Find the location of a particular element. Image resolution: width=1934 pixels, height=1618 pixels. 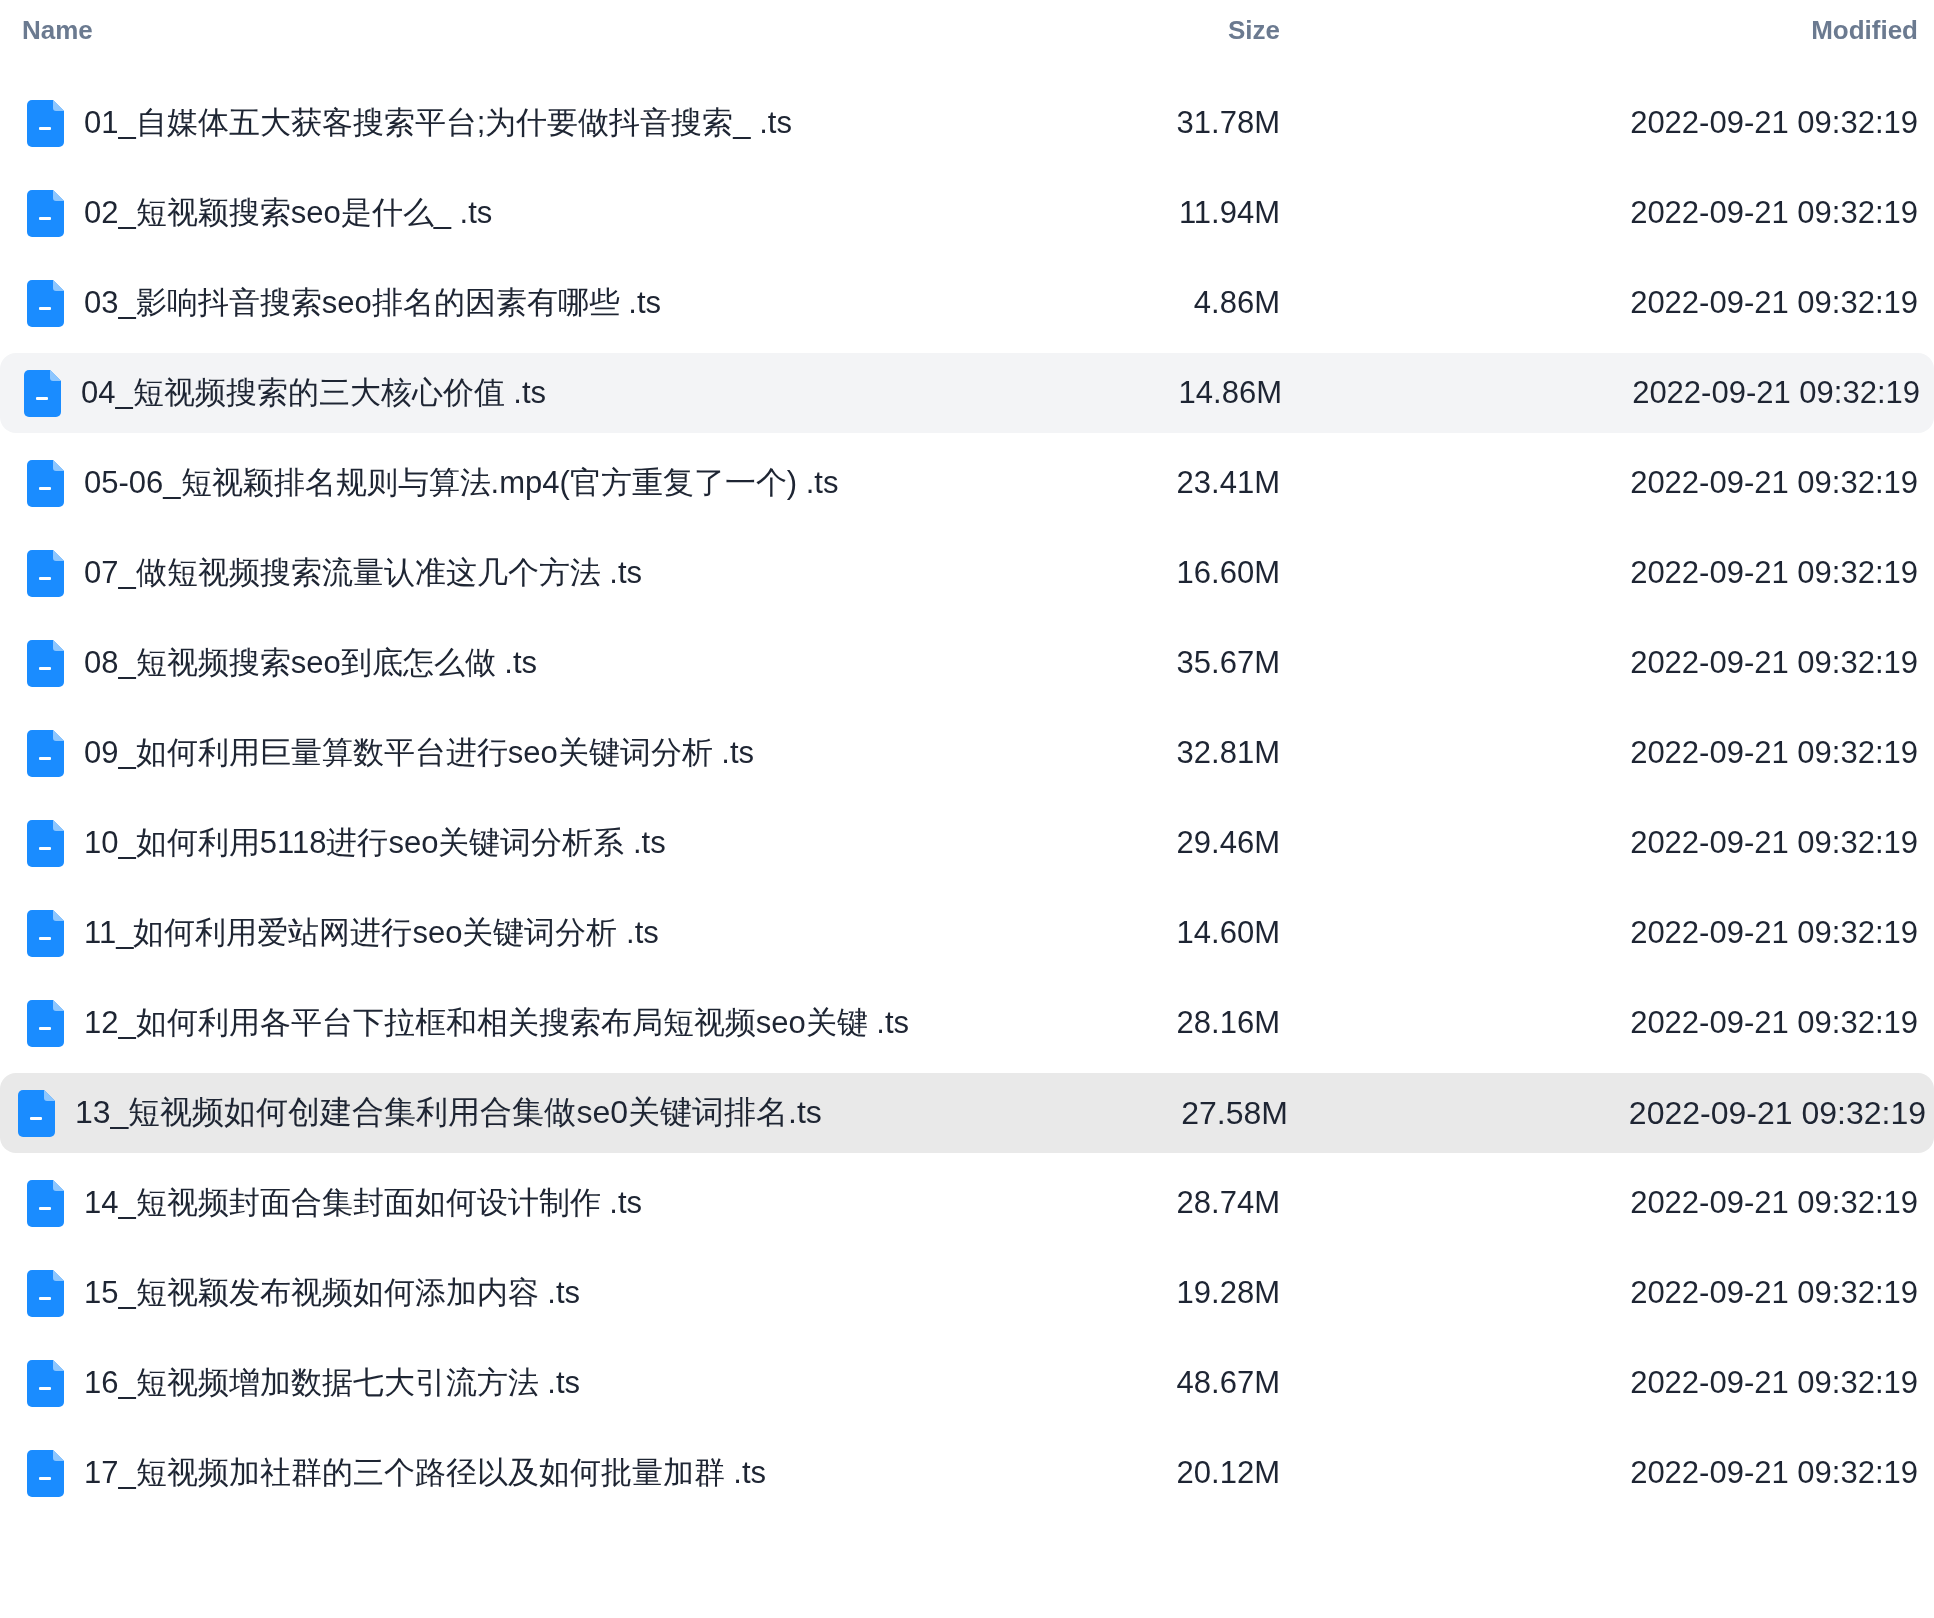

file-name: 12_如何利用各平台下拉框和相关搜索布局短视频seo关键 .ts is located at coordinates (497, 1023).